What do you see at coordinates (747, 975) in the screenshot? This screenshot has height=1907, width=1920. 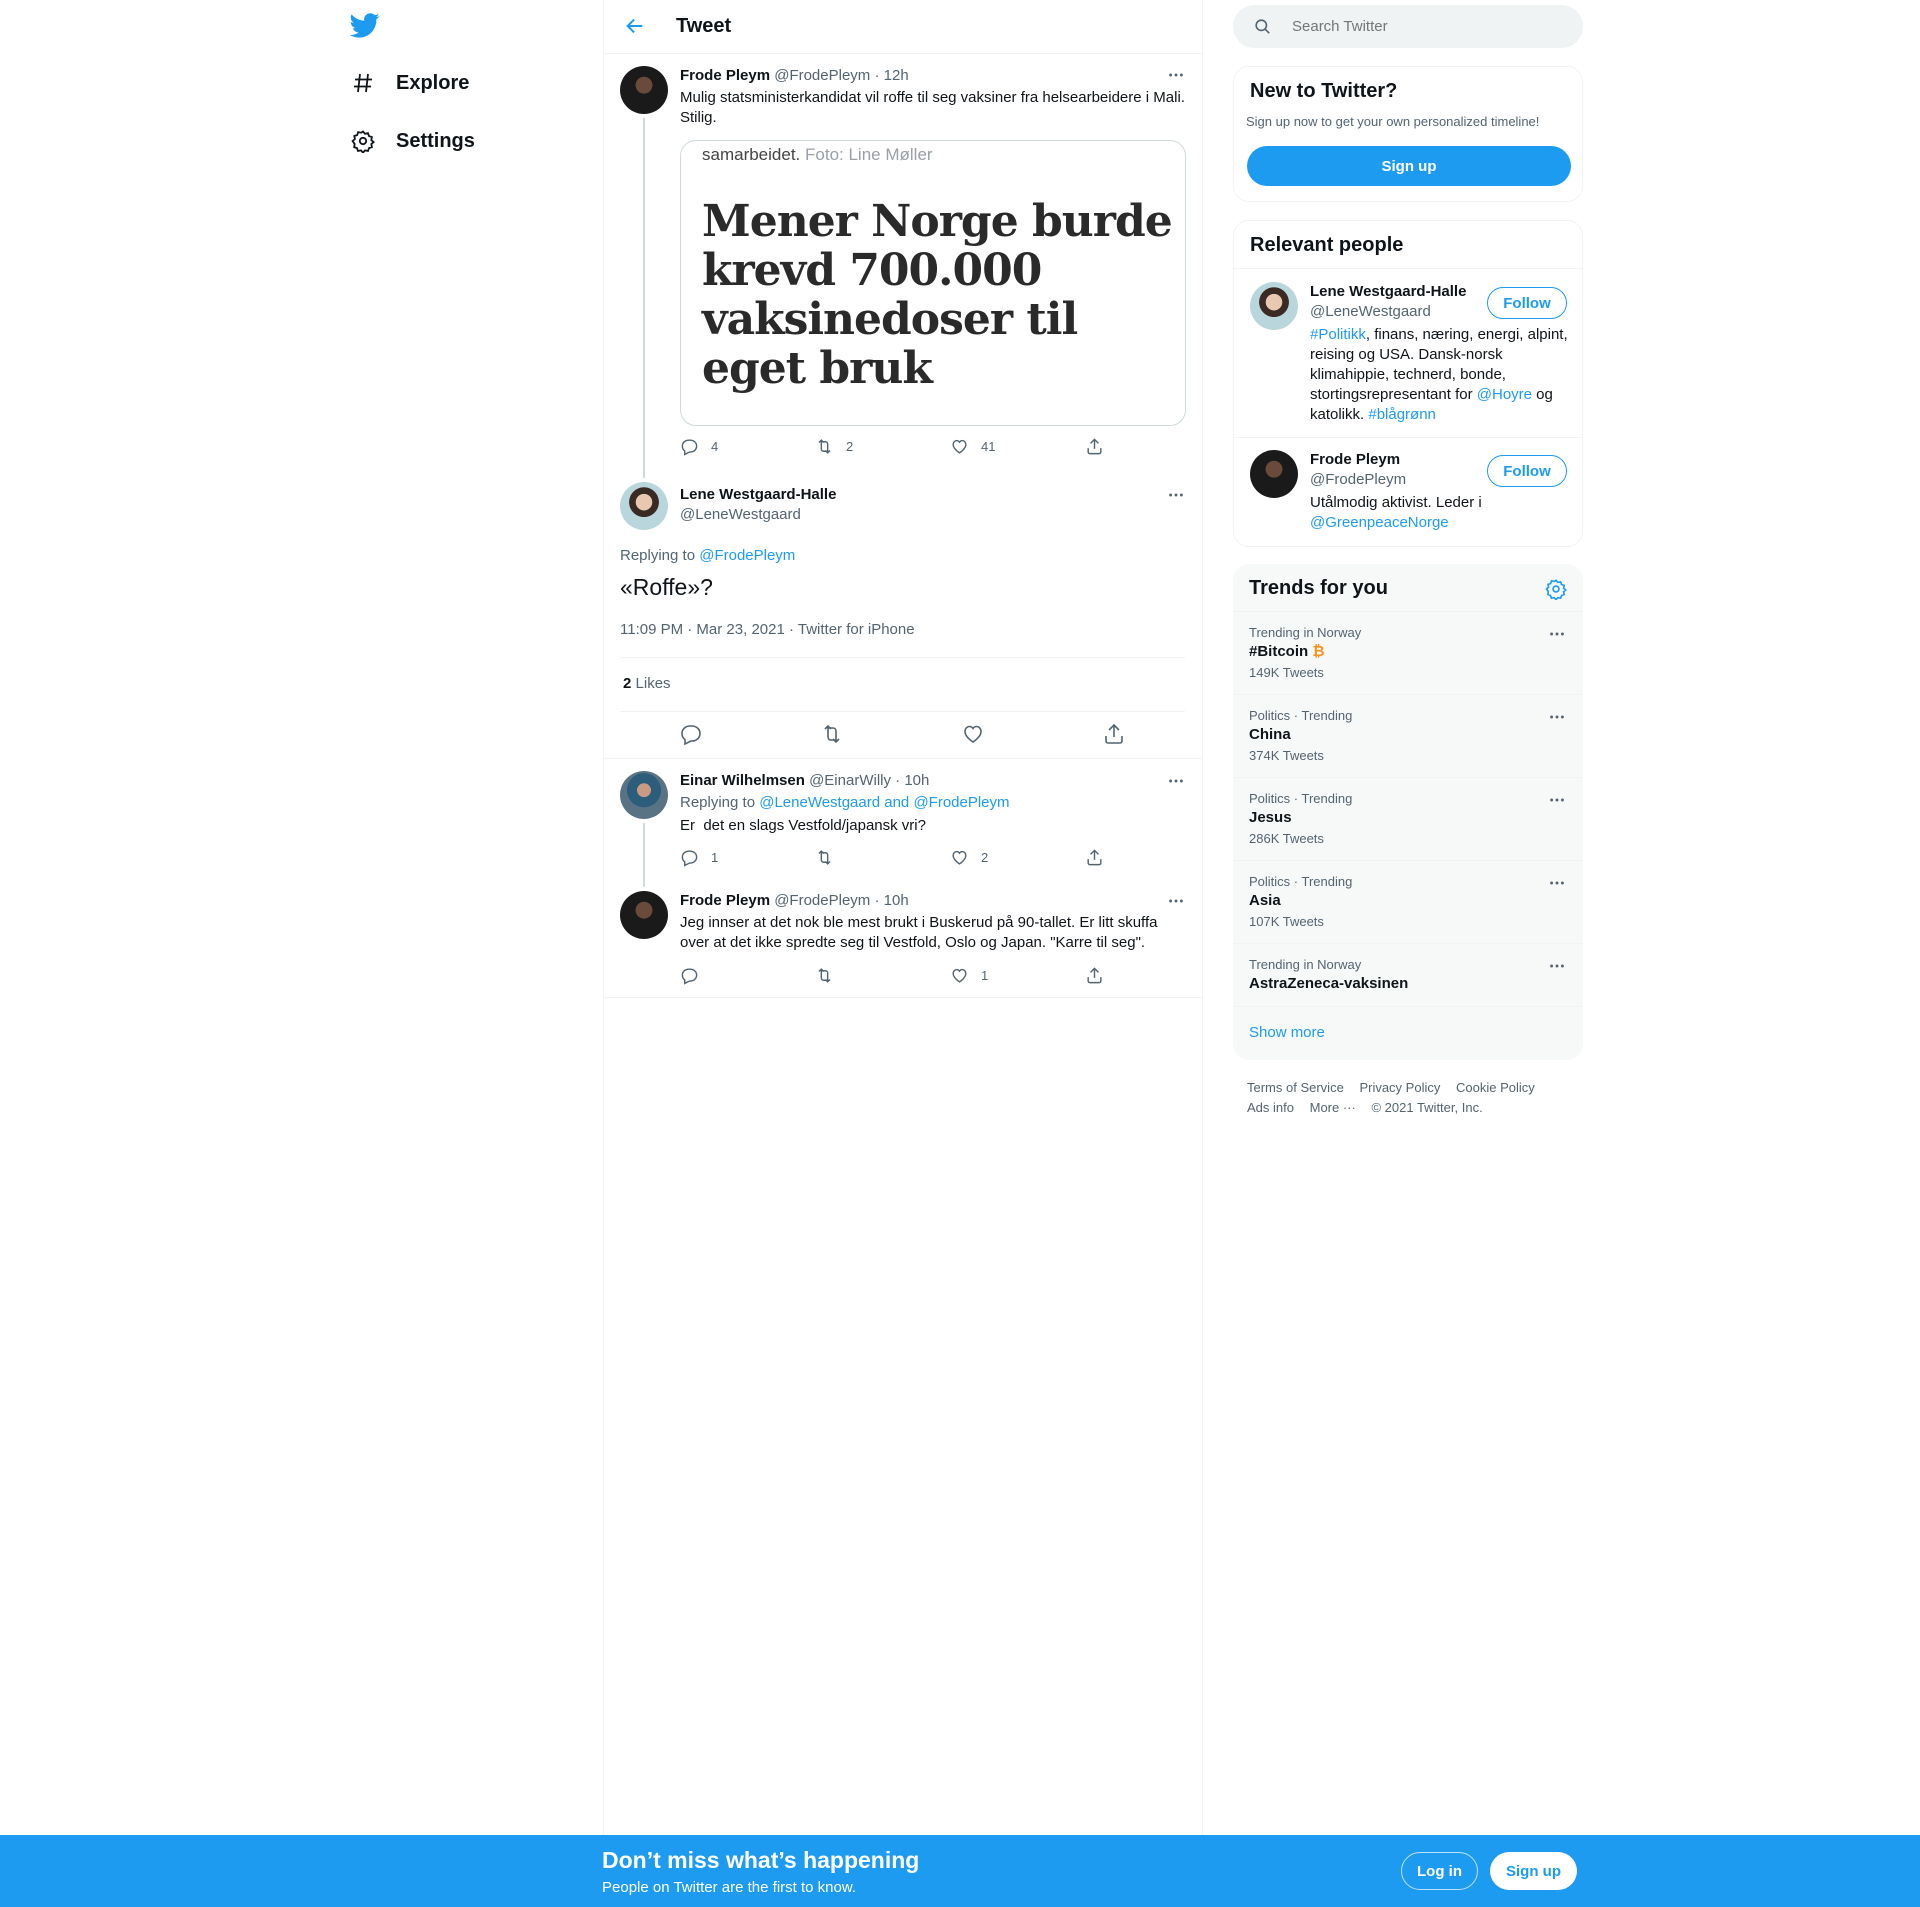 I see `reply-button` at bounding box center [747, 975].